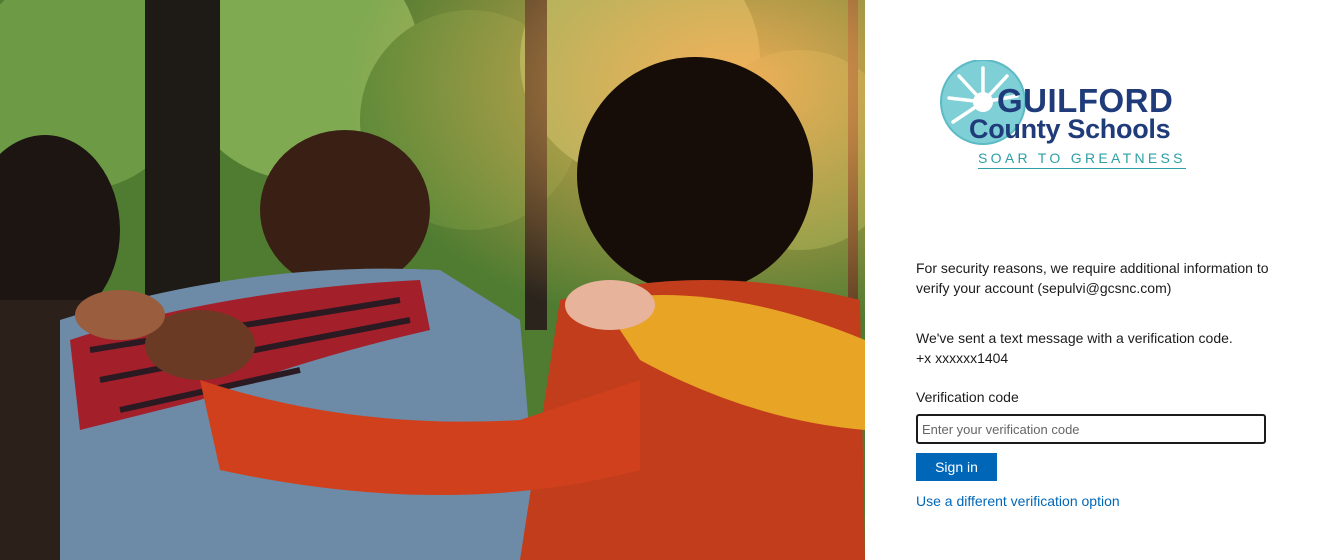 The image size is (1326, 560). Describe the element at coordinates (956, 467) in the screenshot. I see `sign-in-button: Sign in` at that location.